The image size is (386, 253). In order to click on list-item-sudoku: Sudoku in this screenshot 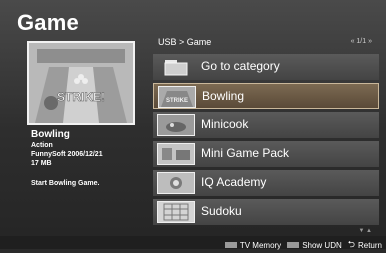, I will do `click(266, 212)`.